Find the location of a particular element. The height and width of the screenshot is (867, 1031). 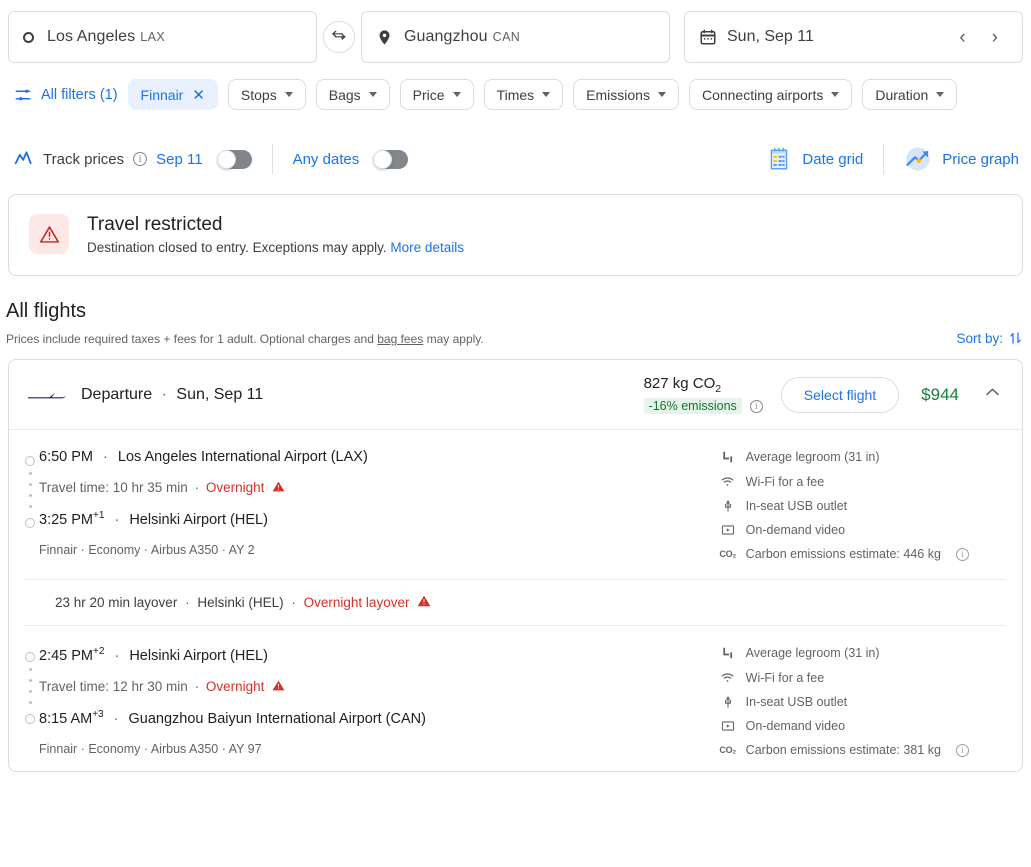

origin-field: Los Angeles LAX is located at coordinates (162, 37).